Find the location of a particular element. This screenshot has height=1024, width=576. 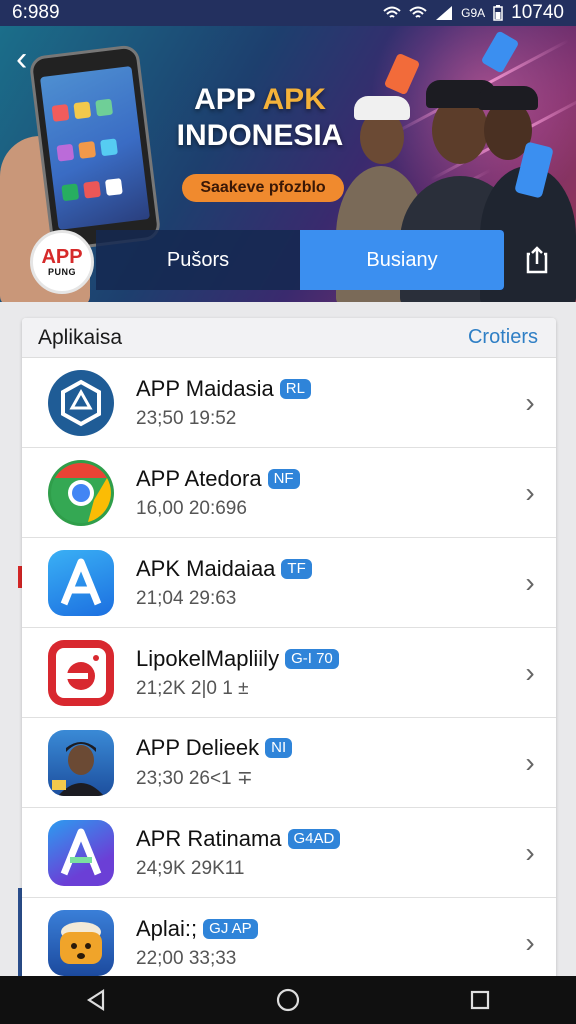

list-item: LipokelMapliily G-I 70 21;2K 2|0 1 ± › is located at coordinates (289, 673).